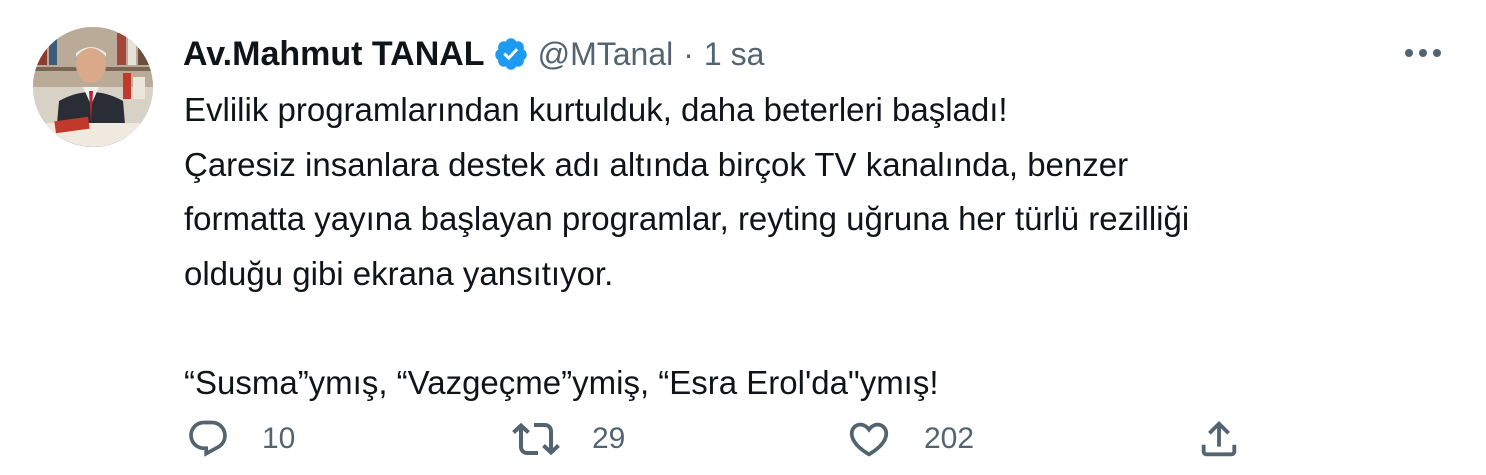 This screenshot has width=1486, height=475. I want to click on verified-badge-icon, so click(511, 54).